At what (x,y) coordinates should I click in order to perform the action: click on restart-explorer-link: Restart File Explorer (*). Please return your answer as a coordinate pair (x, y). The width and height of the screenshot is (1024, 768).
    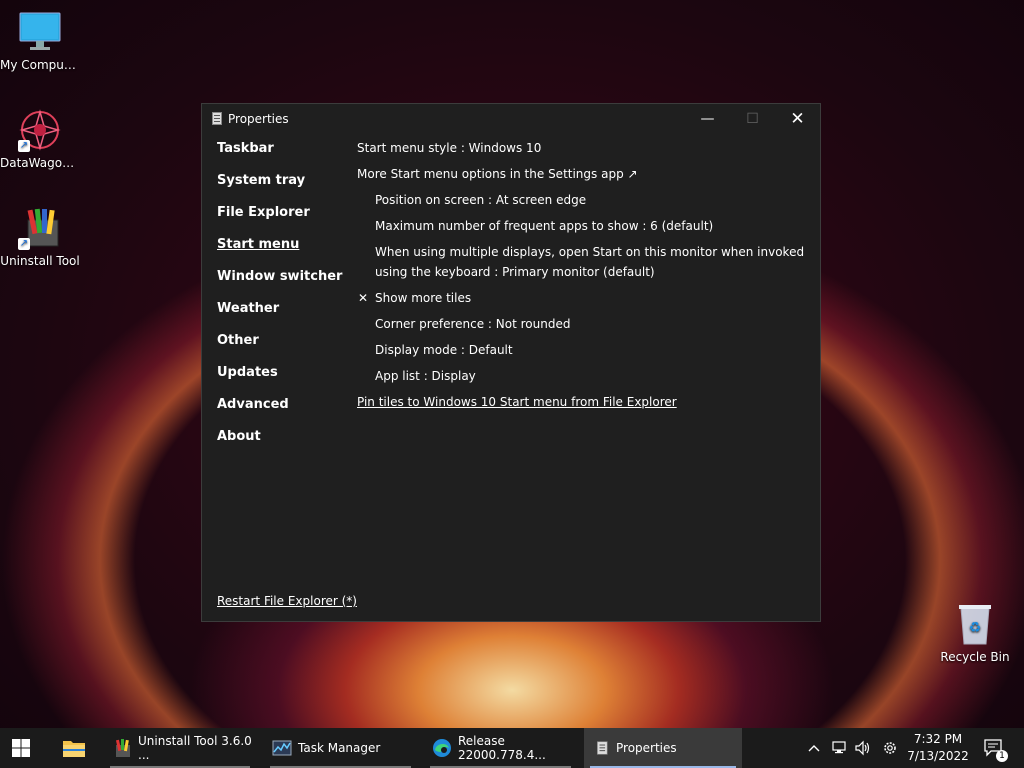
    Looking at the image, I should click on (287, 601).